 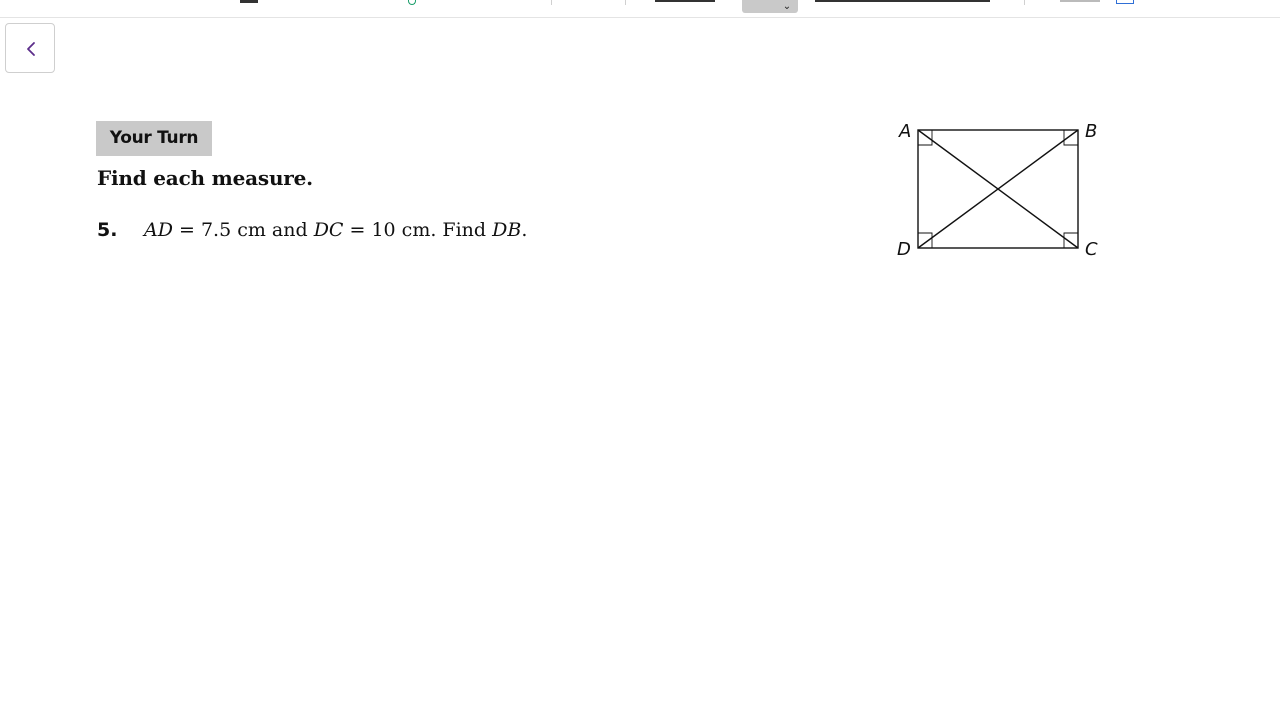 I want to click on vertex-label-b: B, so click(x=1091, y=131).